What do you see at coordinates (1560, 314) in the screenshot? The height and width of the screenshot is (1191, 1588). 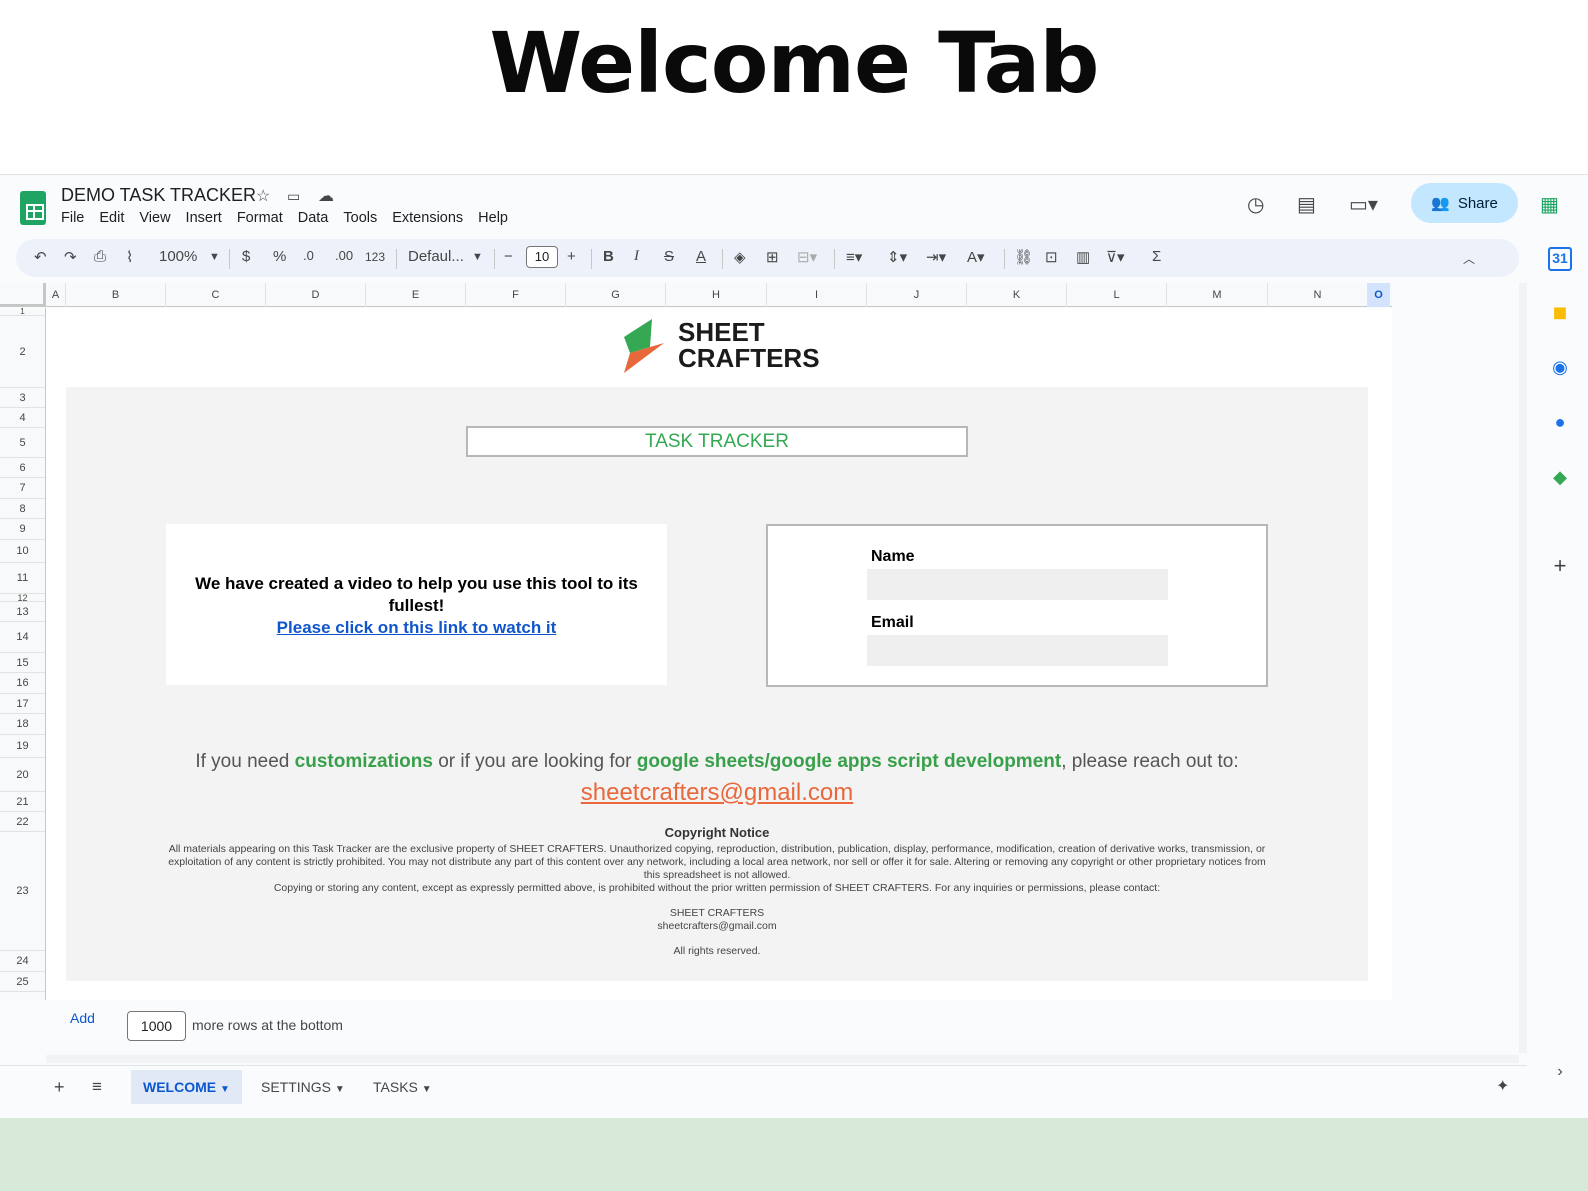 I see `keep-icon: ◼` at bounding box center [1560, 314].